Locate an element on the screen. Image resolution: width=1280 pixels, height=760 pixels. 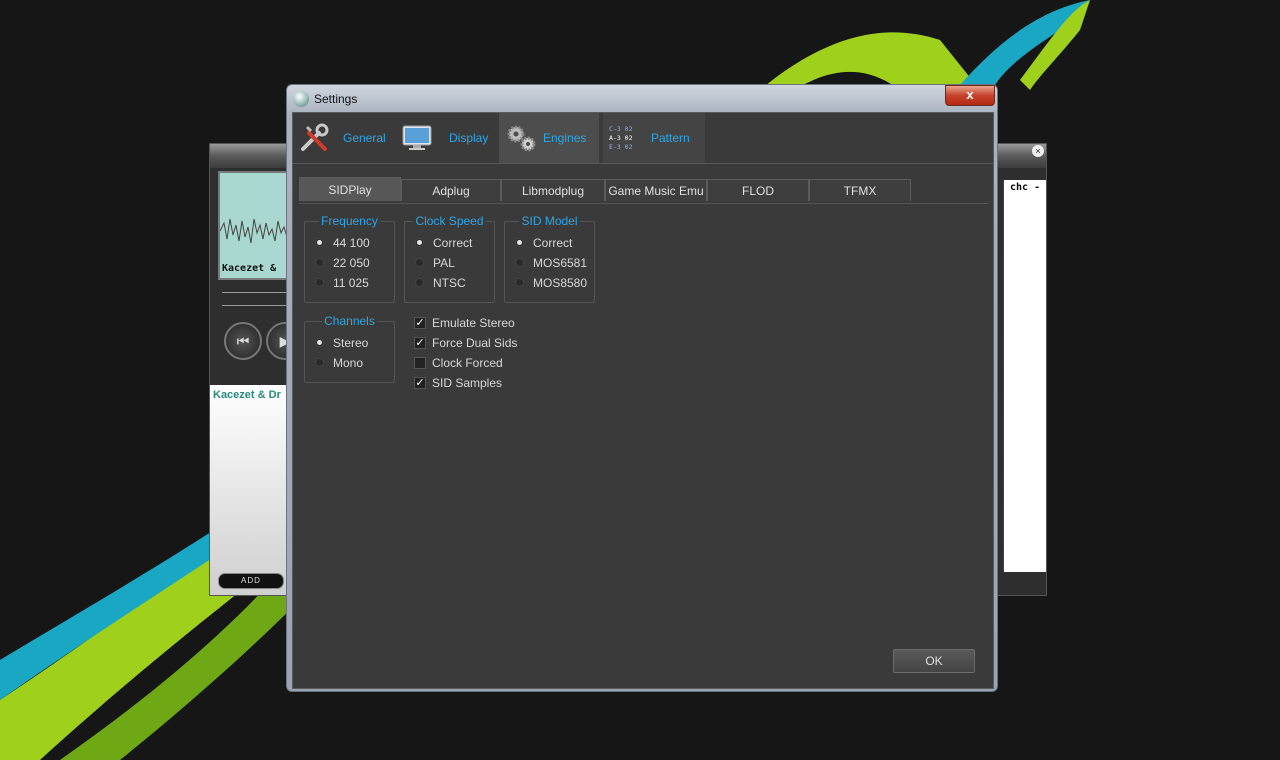
oscilloscope-display: Kacezet & is located at coordinates (256, 225).